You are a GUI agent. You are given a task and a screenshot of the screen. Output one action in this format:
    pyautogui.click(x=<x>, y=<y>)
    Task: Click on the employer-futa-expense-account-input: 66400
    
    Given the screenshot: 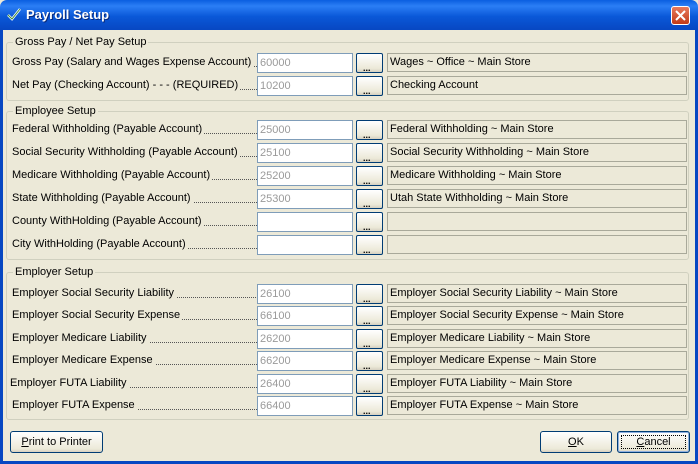 What is the action you would take?
    pyautogui.click(x=305, y=406)
    